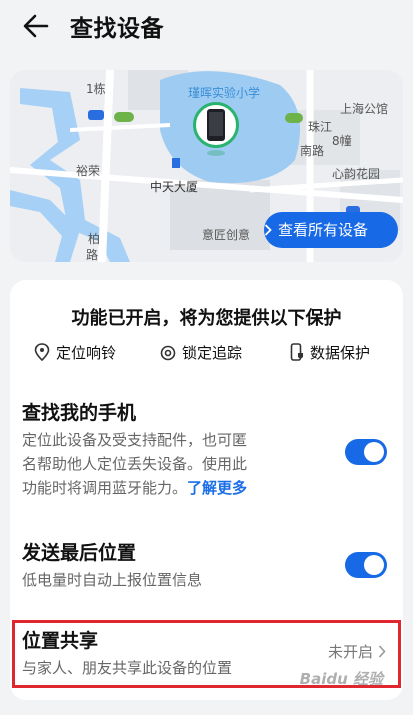 The width and height of the screenshot is (413, 715). What do you see at coordinates (226, 235) in the screenshot?
I see `map-label: 意匠创意` at bounding box center [226, 235].